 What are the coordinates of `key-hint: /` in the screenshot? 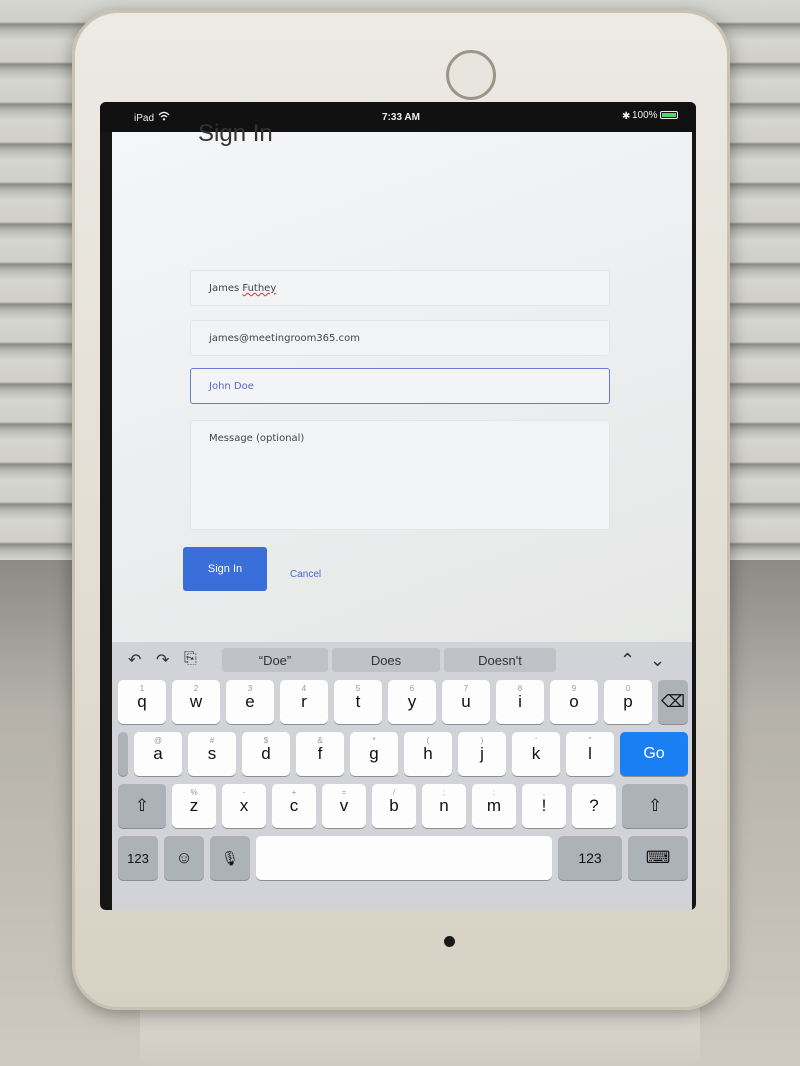 It's located at (394, 792).